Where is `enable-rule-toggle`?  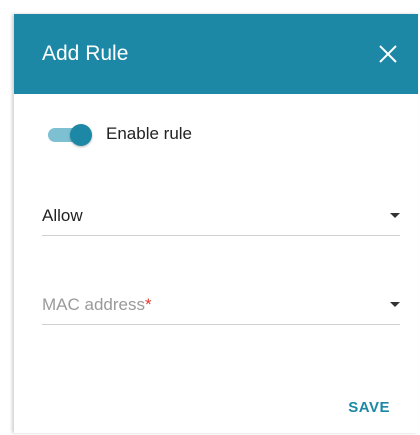
enable-rule-toggle is located at coordinates (69, 134).